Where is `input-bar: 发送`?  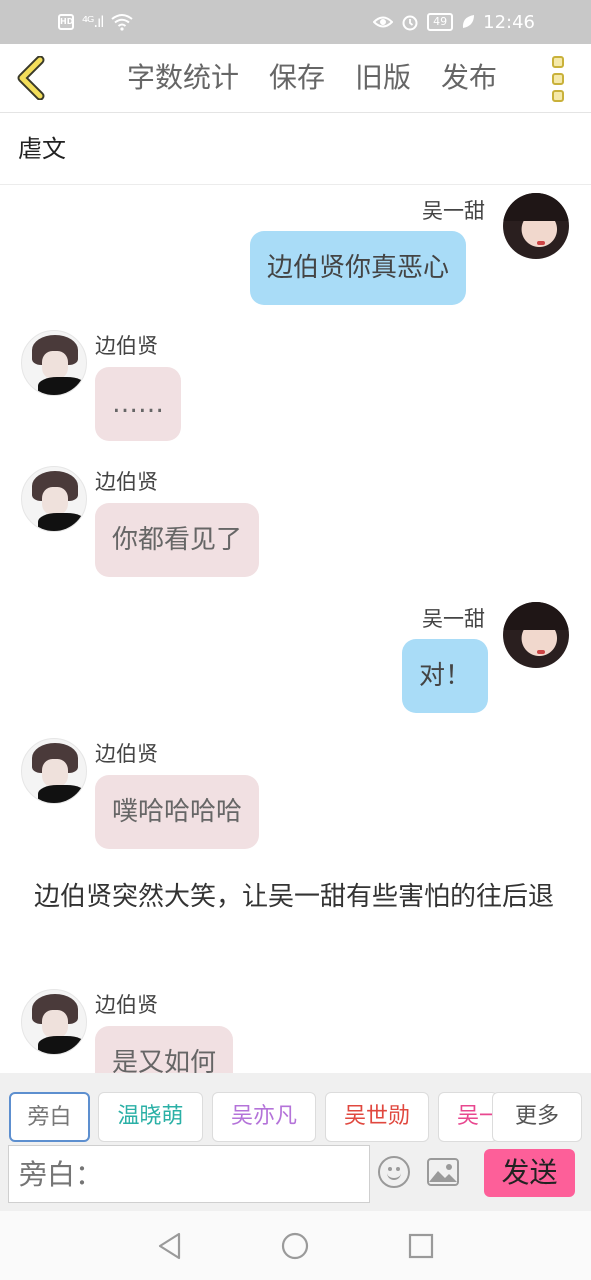 input-bar: 发送 is located at coordinates (295, 1178).